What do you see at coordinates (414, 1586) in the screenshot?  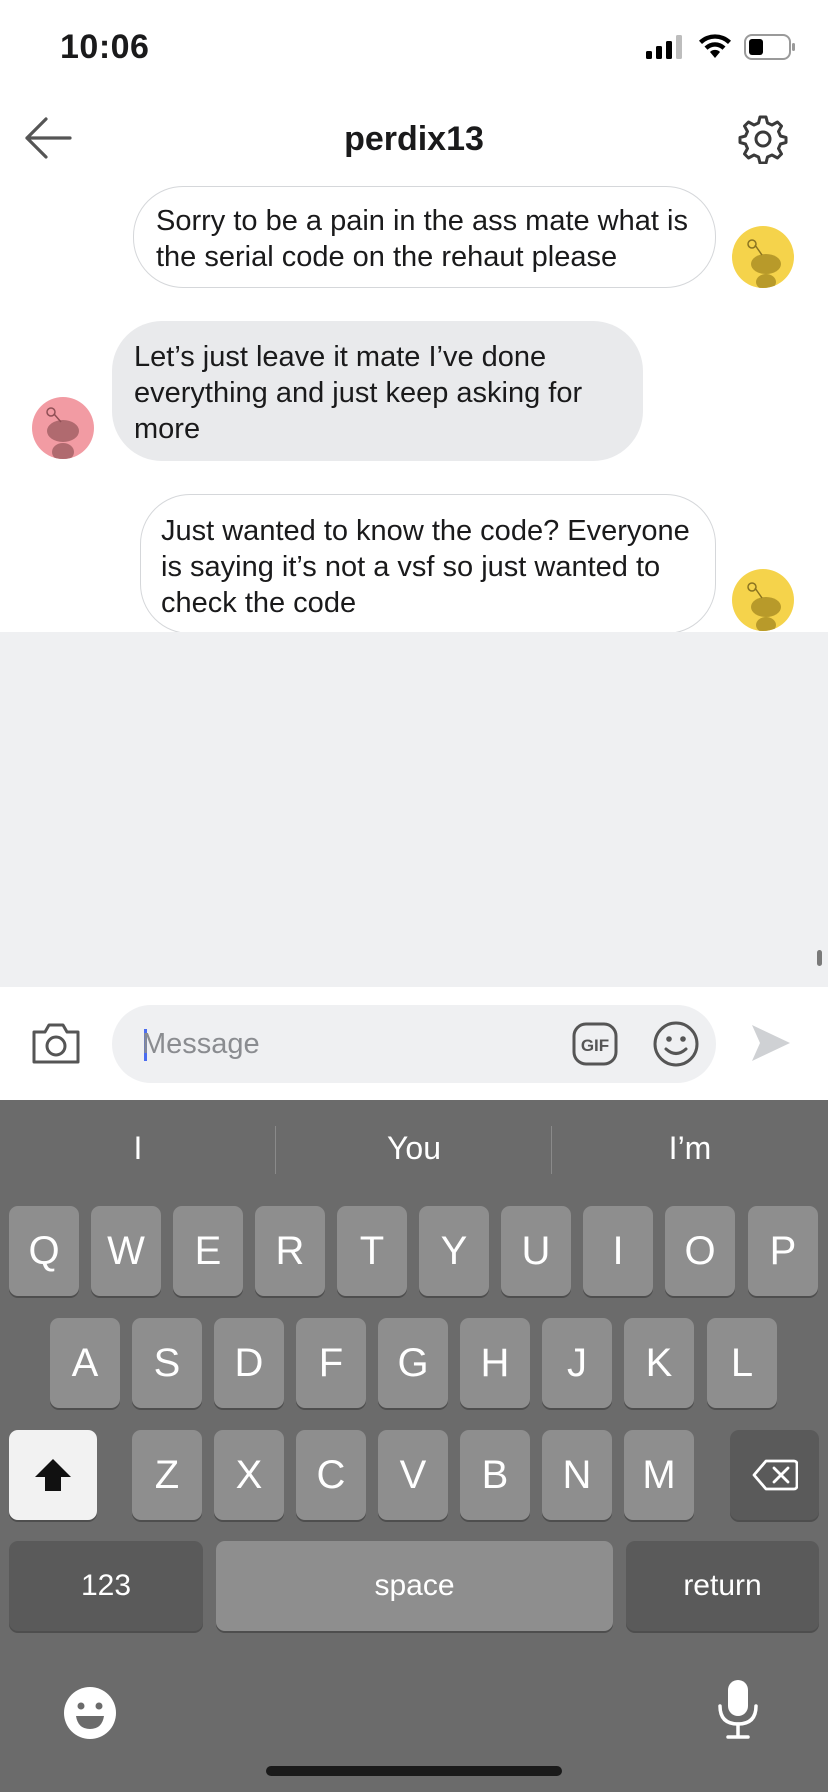 I see `space-key: space` at bounding box center [414, 1586].